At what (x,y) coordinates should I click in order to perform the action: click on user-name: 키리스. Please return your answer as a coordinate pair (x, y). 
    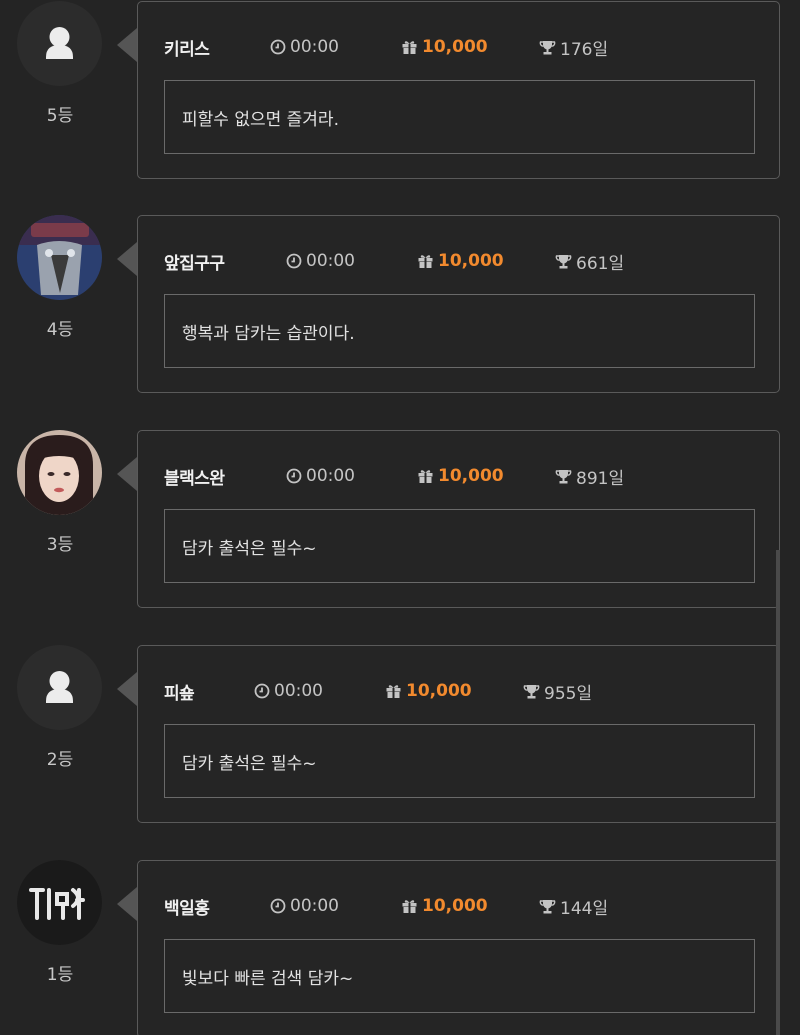
    Looking at the image, I should click on (187, 47).